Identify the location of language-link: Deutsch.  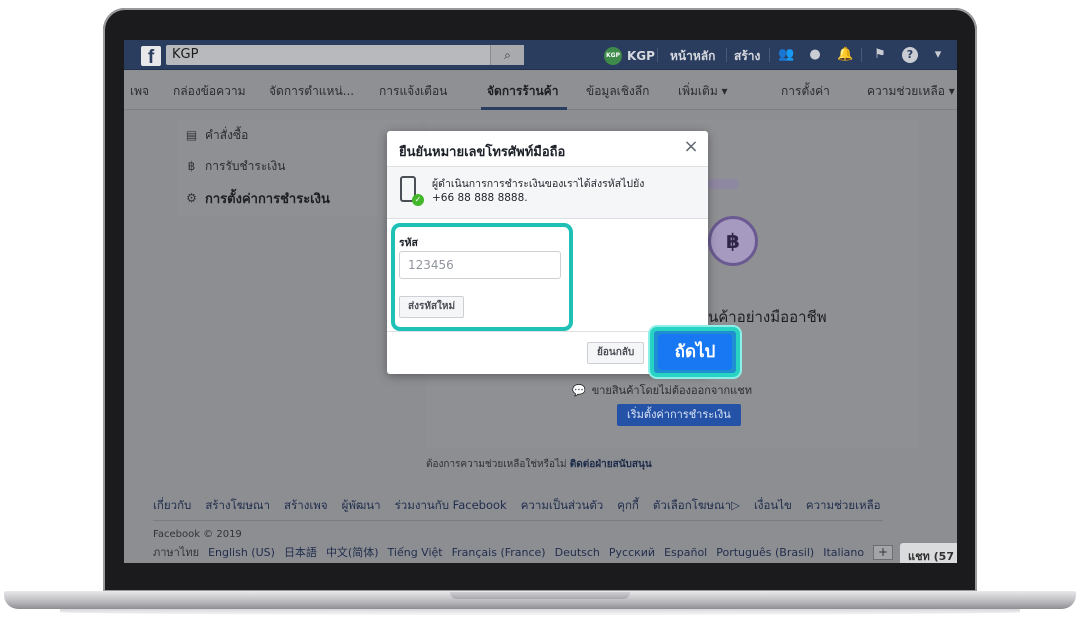
(577, 552).